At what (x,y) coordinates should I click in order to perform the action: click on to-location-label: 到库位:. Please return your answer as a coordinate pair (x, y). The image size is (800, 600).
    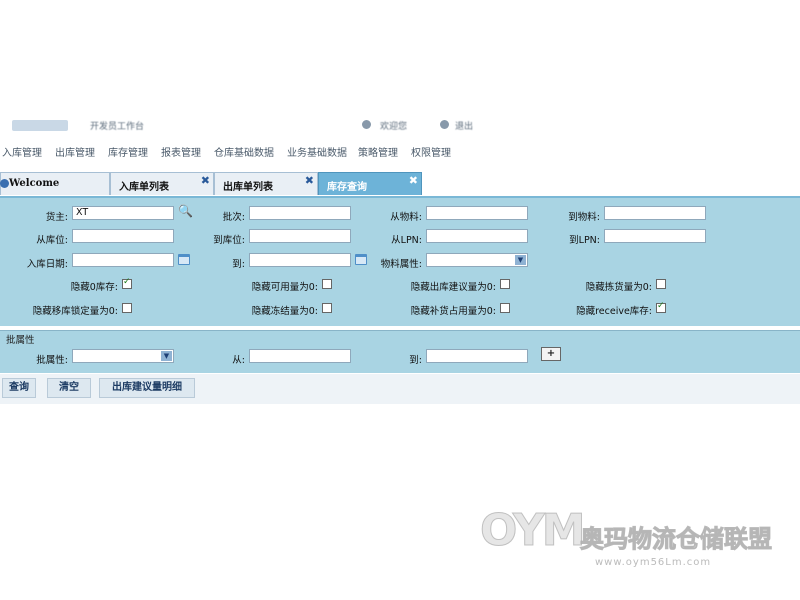
    Looking at the image, I should click on (229, 240).